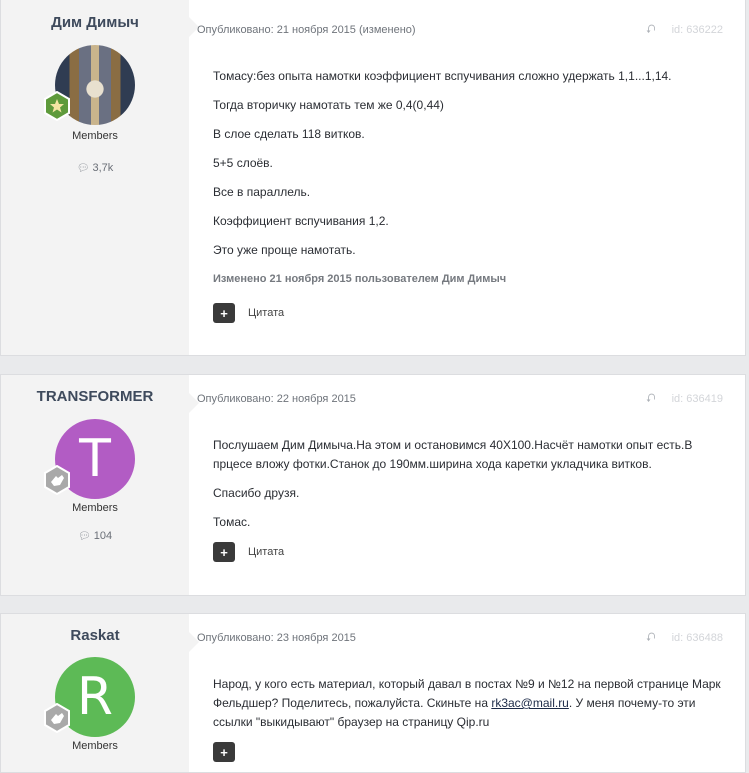 This screenshot has height=773, width=749. I want to click on paragraph: 5+5 слоёв., so click(243, 163).